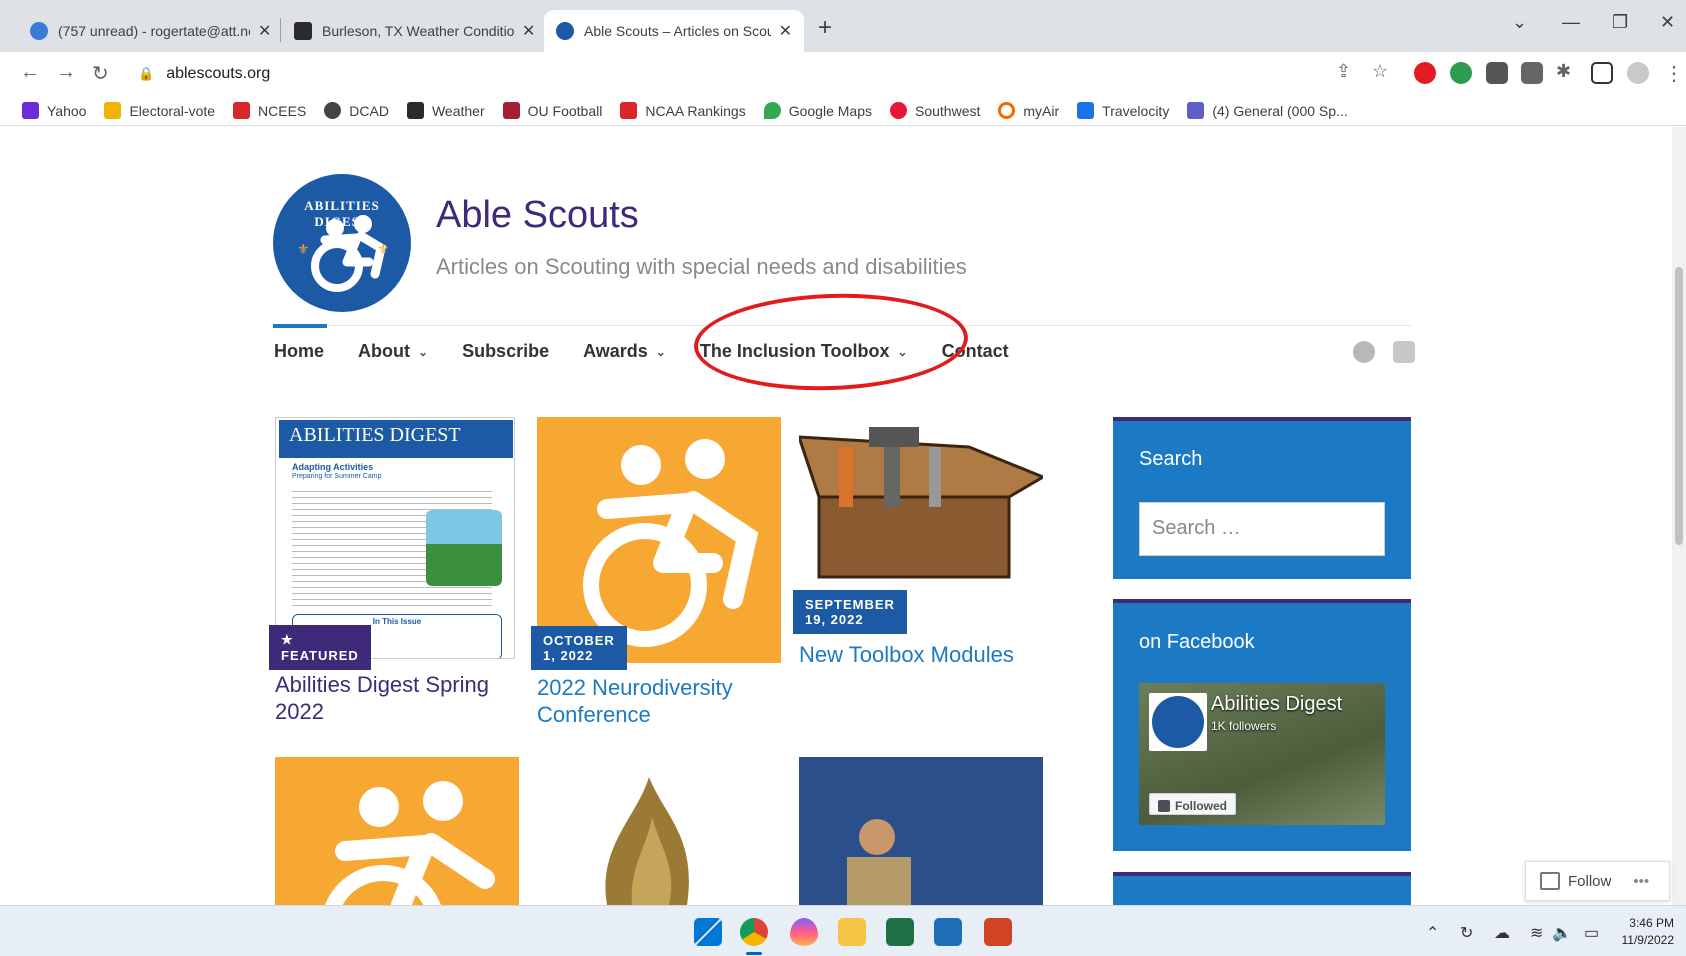 The width and height of the screenshot is (1686, 956). I want to click on bookmark-electoral-vote: Electoral-vote, so click(159, 110).